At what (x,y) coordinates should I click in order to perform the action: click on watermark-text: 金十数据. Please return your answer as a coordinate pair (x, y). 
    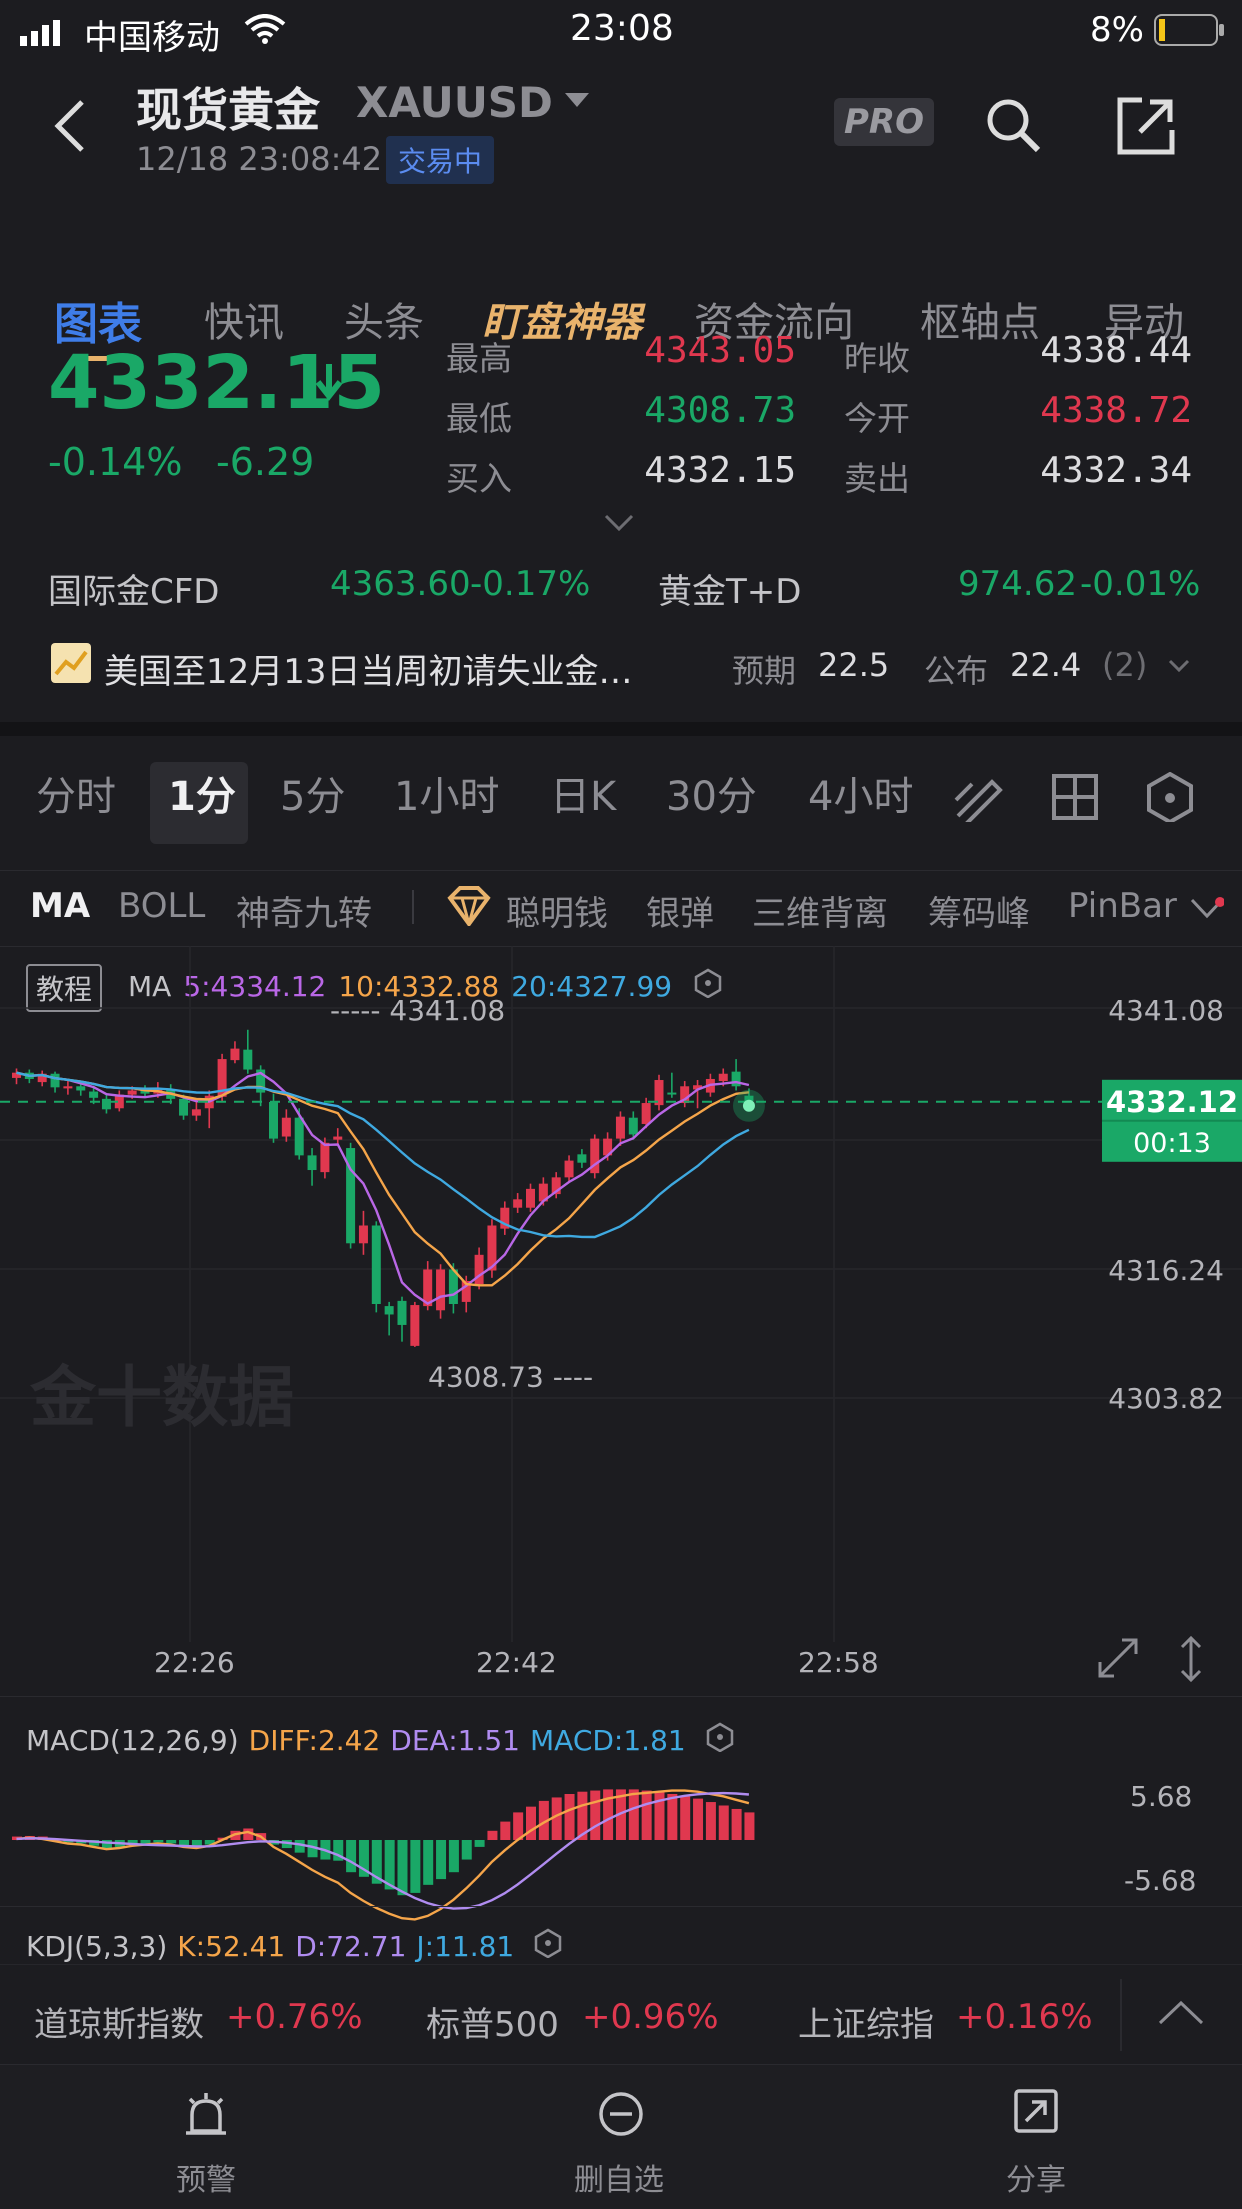
    Looking at the image, I should click on (161, 1397).